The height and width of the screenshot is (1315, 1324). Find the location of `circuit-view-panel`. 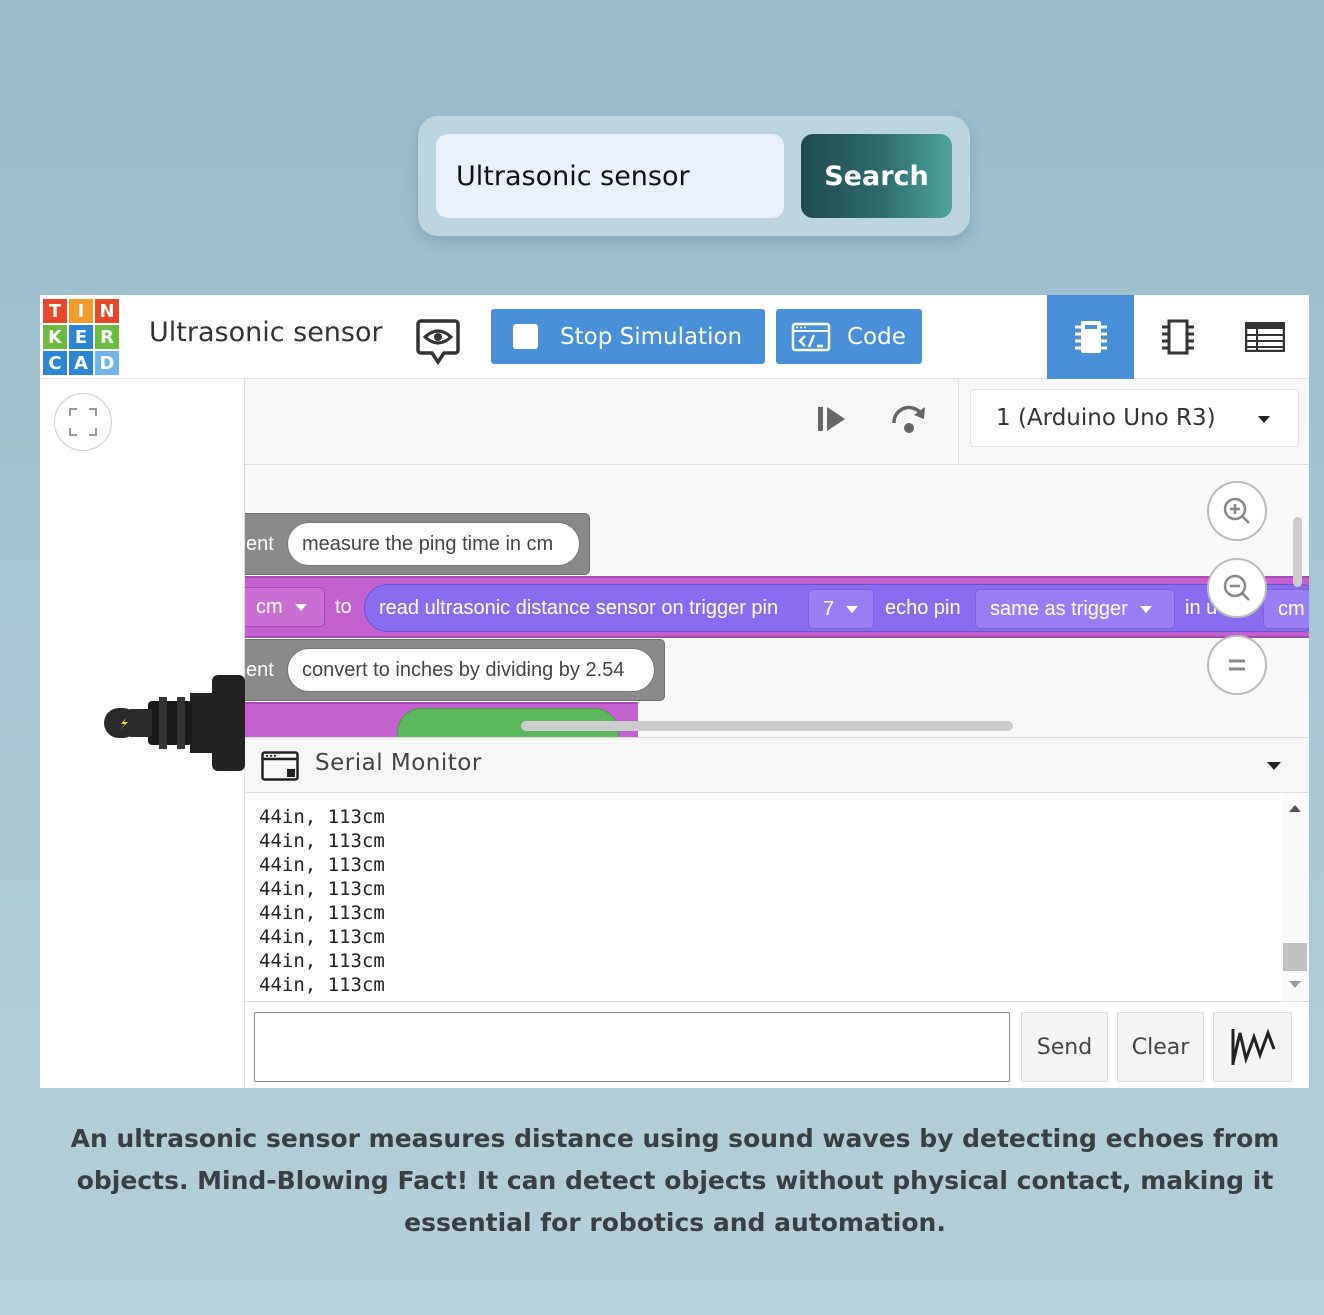

circuit-view-panel is located at coordinates (142, 733).